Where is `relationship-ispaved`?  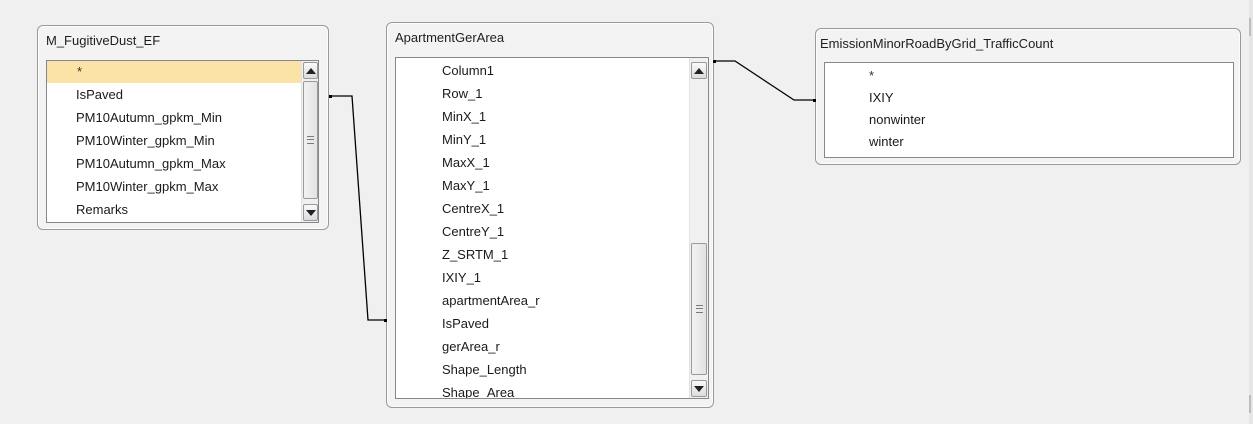
relationship-ispaved is located at coordinates (358, 208).